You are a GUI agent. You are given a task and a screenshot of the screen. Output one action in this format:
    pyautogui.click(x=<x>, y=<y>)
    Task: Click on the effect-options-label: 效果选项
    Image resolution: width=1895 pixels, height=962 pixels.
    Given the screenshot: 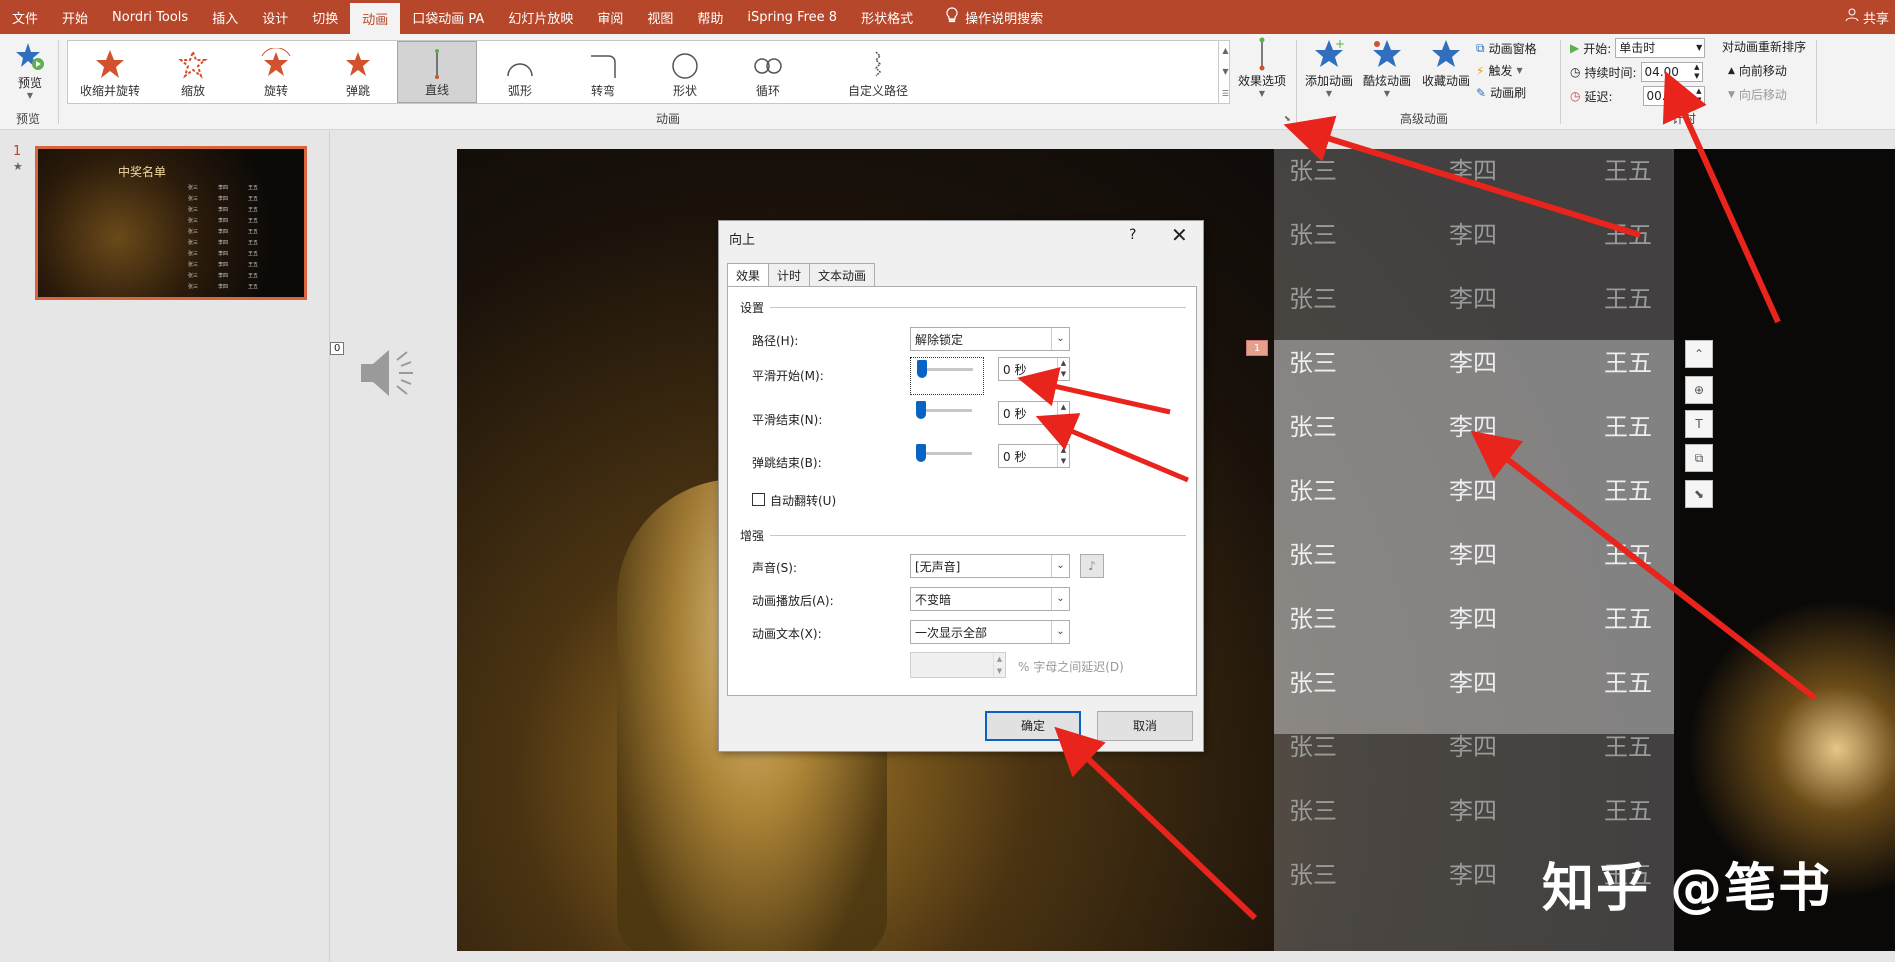 What is the action you would take?
    pyautogui.click(x=1261, y=81)
    